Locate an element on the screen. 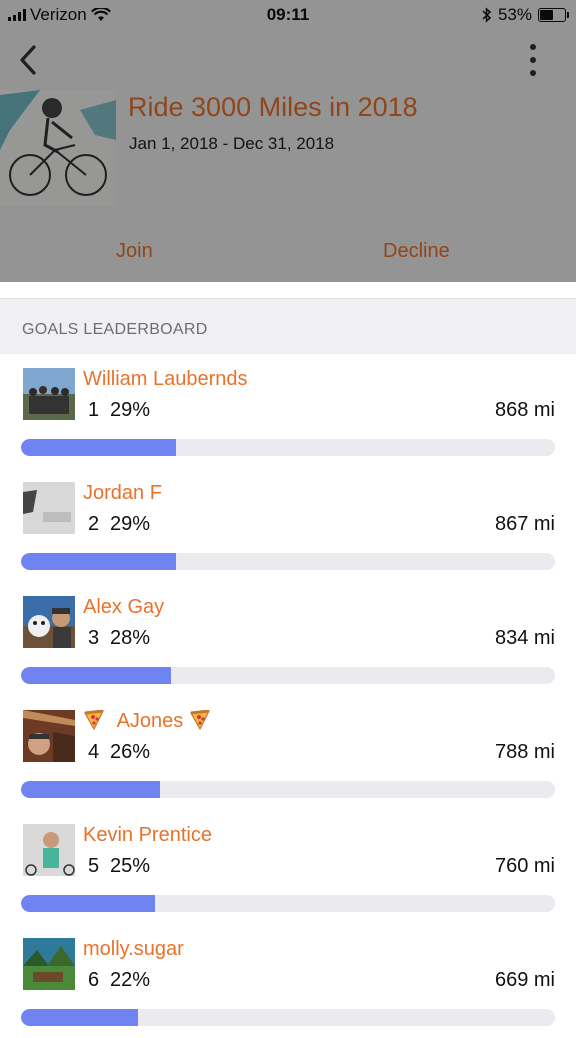 This screenshot has height=1038, width=576. user-name: Kevin Prentice is located at coordinates (147, 835).